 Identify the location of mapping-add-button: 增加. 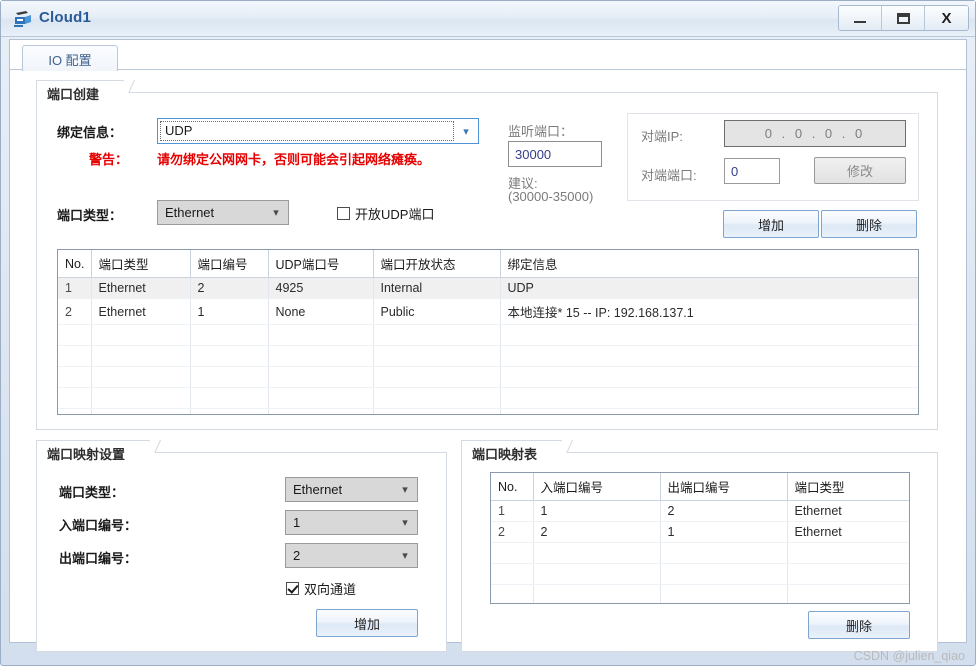
(367, 623).